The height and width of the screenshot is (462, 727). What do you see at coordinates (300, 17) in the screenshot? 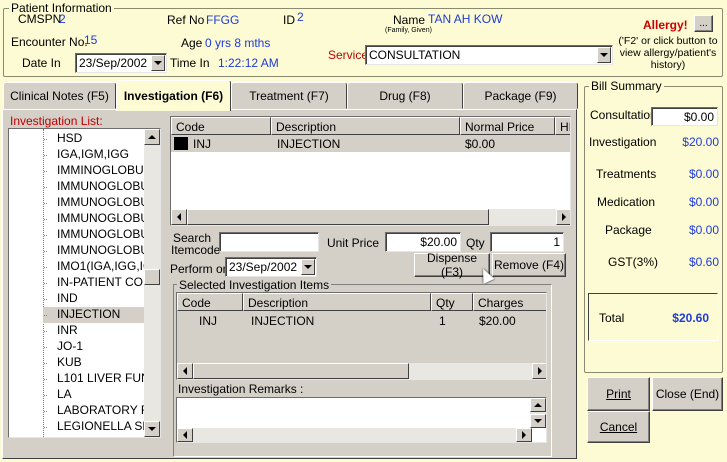
I see `id-value: 2` at bounding box center [300, 17].